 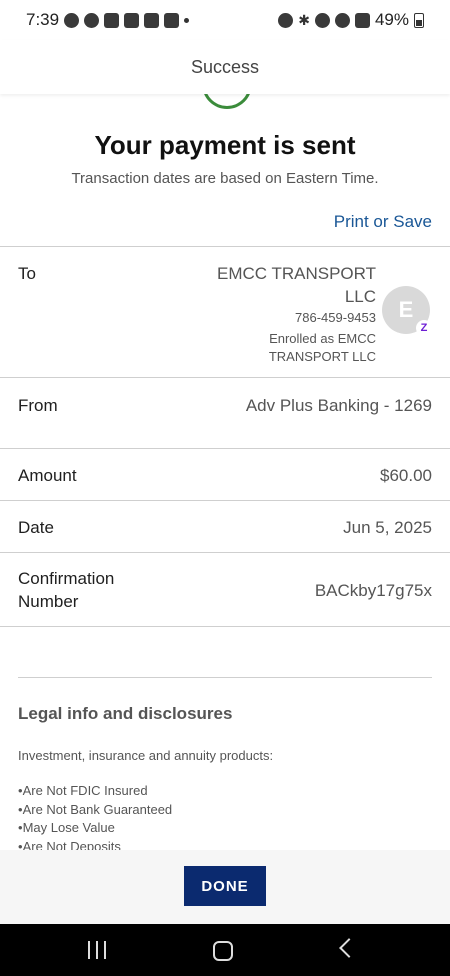 I want to click on wifi-icon, so click(x=342, y=20).